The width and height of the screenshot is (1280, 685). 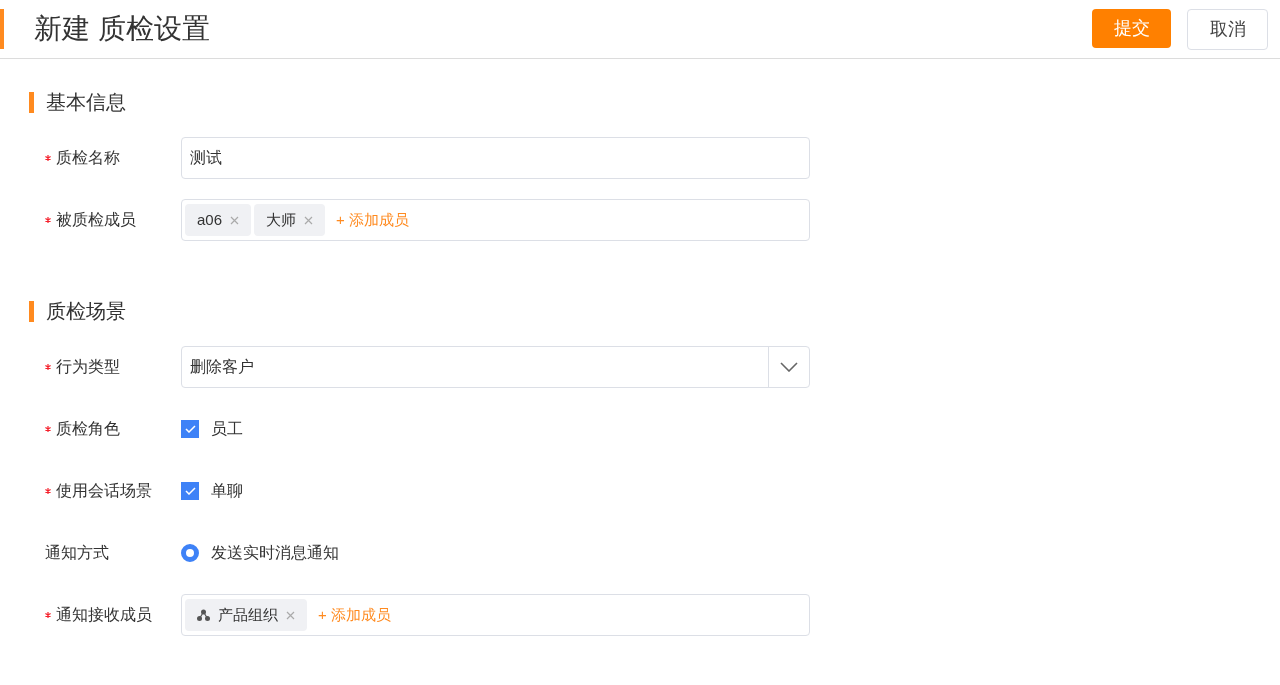 What do you see at coordinates (495, 615) in the screenshot?
I see `member-field: 产品组织 + 添加成员` at bounding box center [495, 615].